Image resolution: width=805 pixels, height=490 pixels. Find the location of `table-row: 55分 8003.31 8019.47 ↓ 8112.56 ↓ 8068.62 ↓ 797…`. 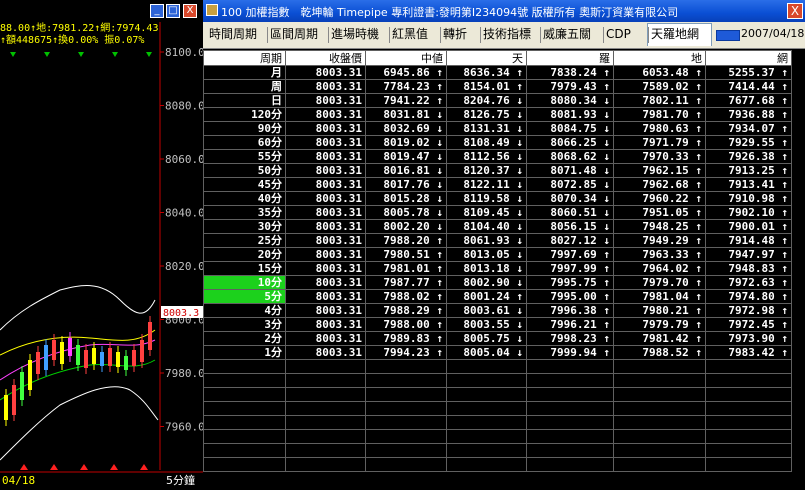

table-row: 55分 8003.31 8019.47 ↓ 8112.56 ↓ 8068.62 ↓ 797… is located at coordinates (497, 156).